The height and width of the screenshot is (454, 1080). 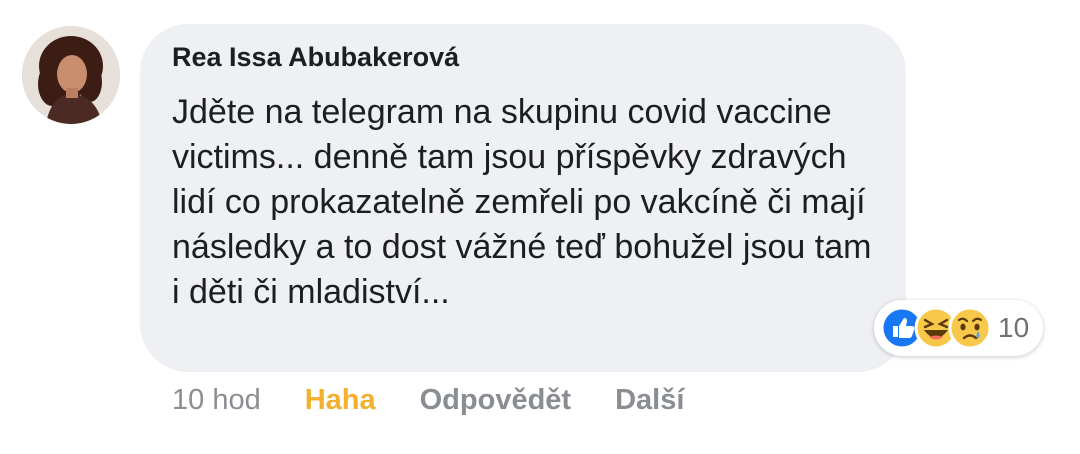 What do you see at coordinates (216, 400) in the screenshot?
I see `timestamp: 10 hod` at bounding box center [216, 400].